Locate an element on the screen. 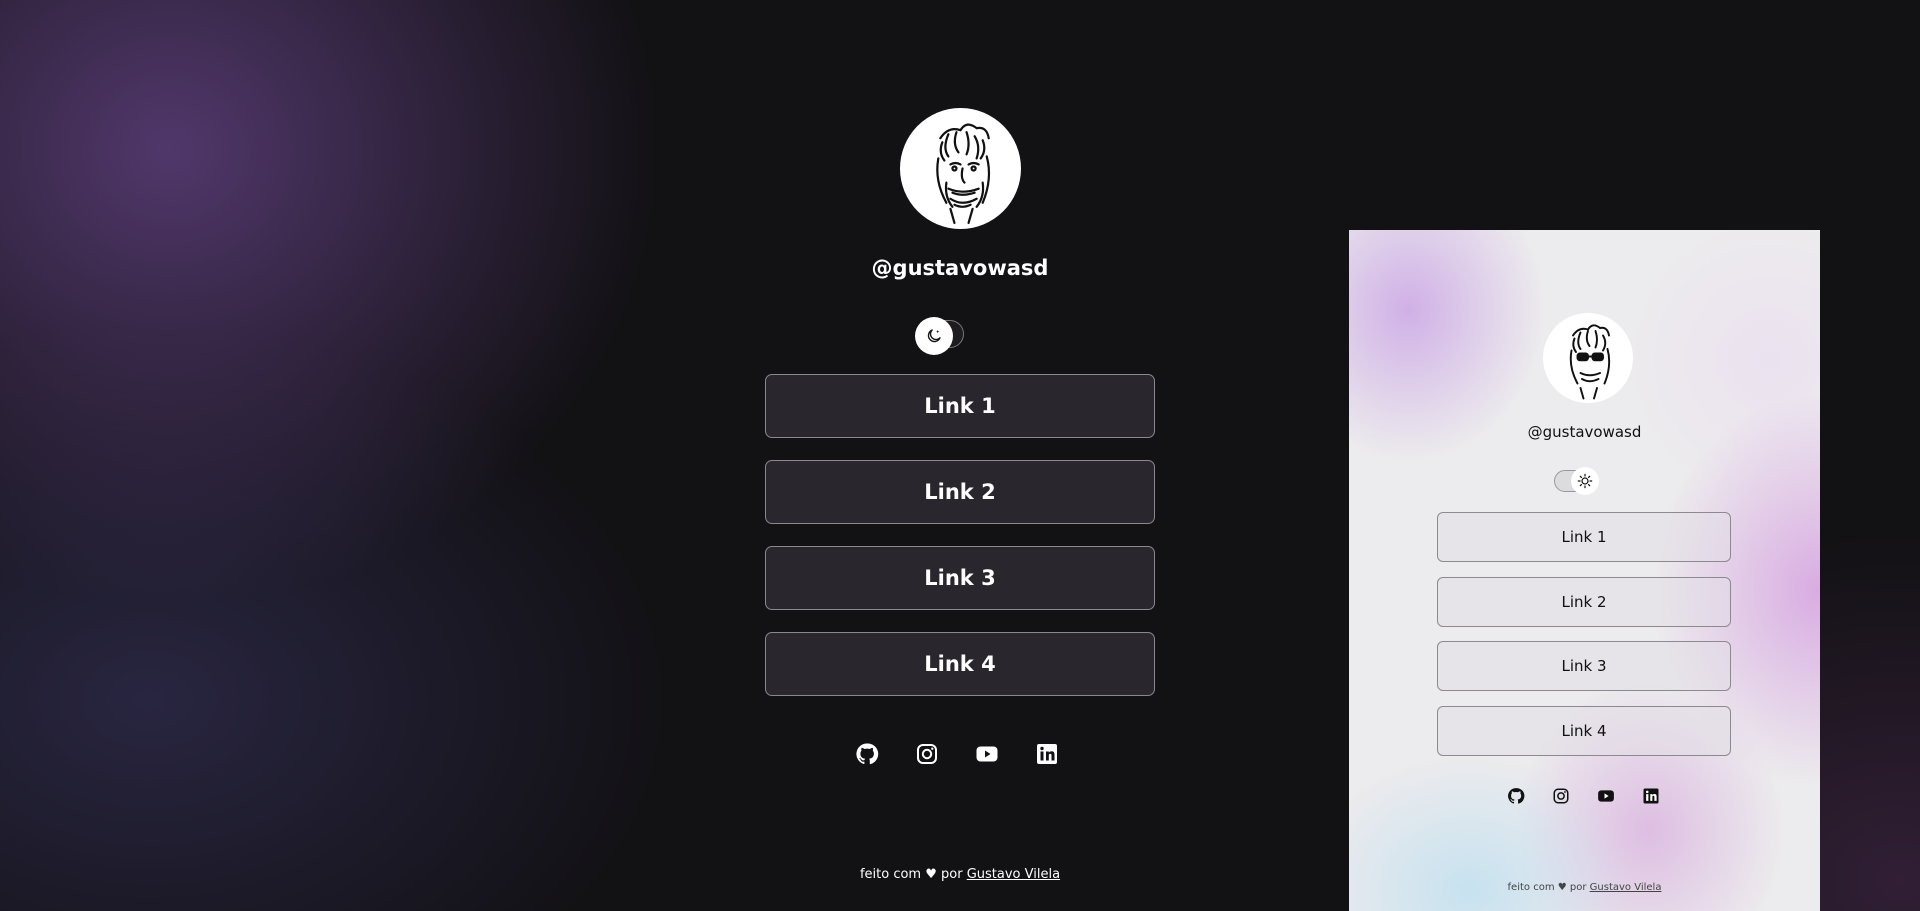 The height and width of the screenshot is (911, 1920). preview-avatar-drawing is located at coordinates (1590, 362).